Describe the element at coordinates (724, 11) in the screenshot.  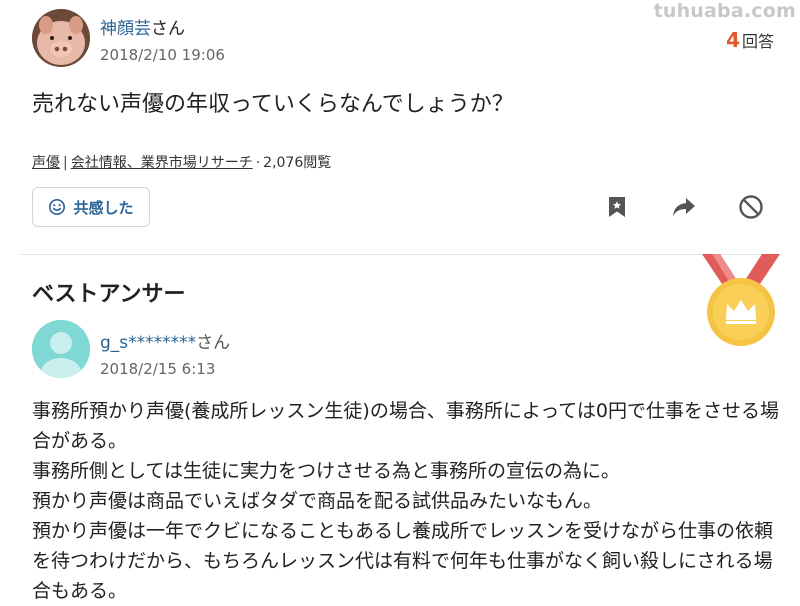
I see `watermark: tuhuaba.com` at that location.